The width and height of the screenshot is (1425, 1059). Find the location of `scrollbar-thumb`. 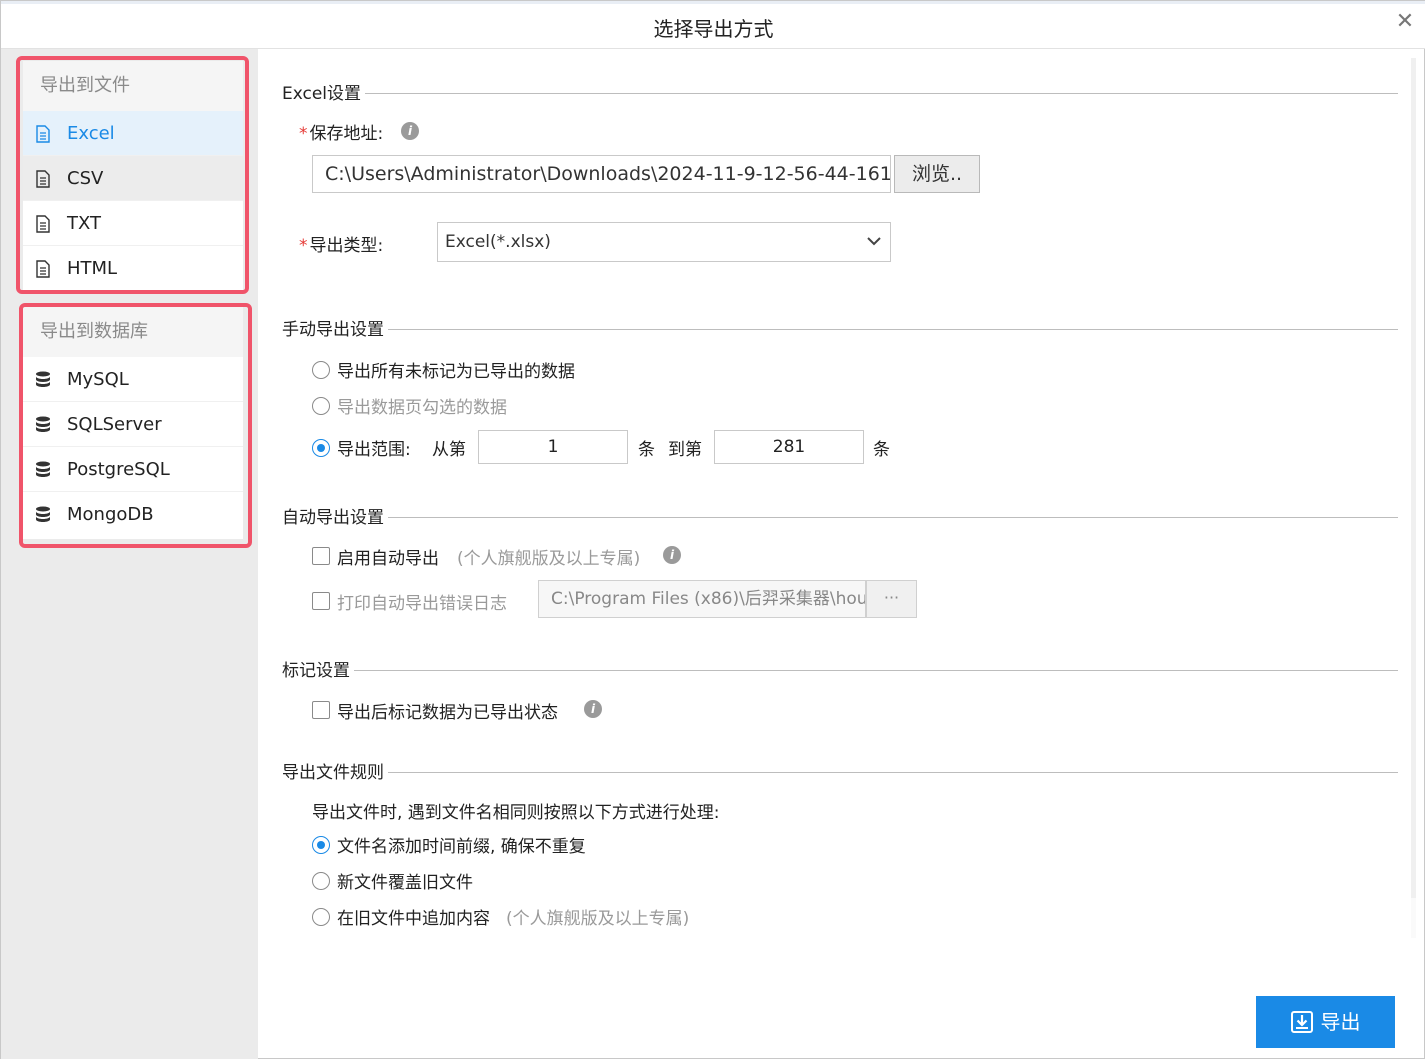

scrollbar-thumb is located at coordinates (1413, 478).